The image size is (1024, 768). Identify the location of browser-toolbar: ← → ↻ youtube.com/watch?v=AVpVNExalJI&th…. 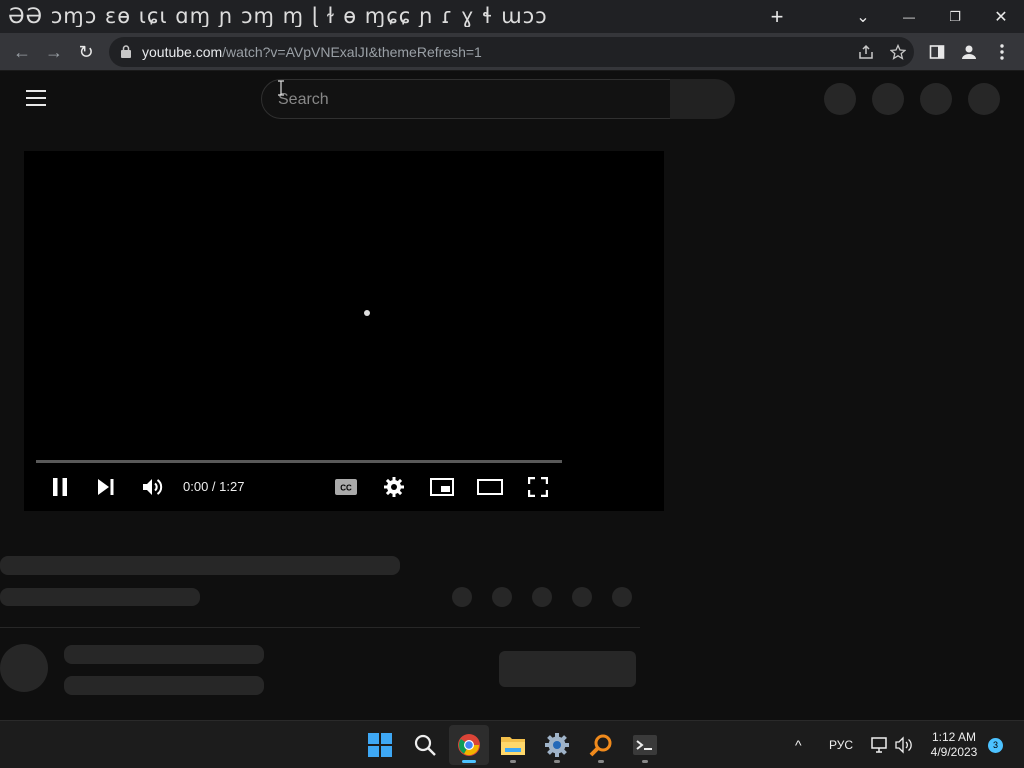
(512, 52).